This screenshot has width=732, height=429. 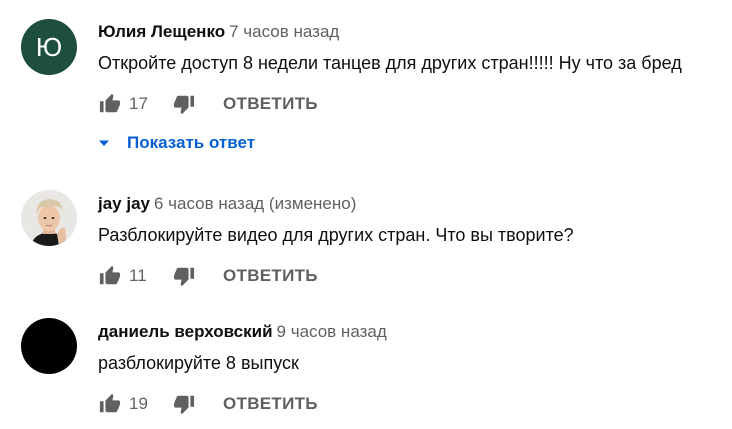 I want to click on comment-author: Юлия Лещенко, so click(x=161, y=31).